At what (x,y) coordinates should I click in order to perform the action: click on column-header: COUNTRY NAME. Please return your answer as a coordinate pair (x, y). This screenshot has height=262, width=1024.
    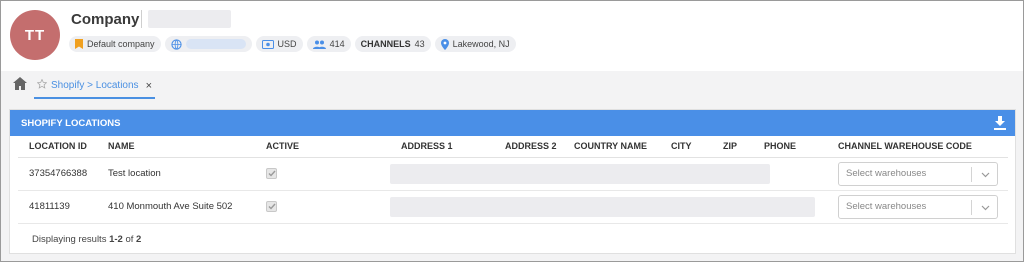
    Looking at the image, I should click on (611, 147).